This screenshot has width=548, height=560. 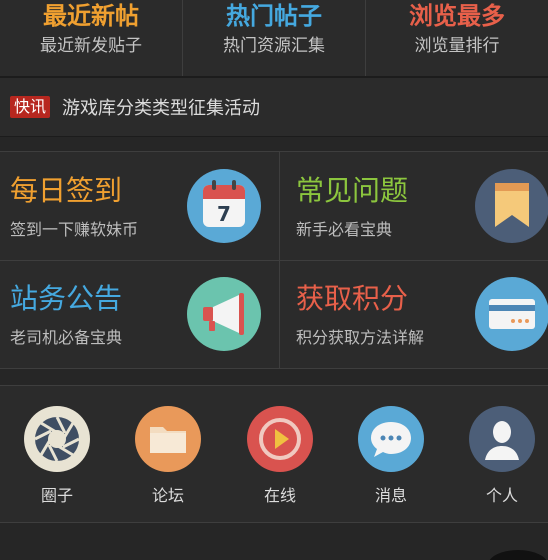 What do you see at coordinates (66, 298) in the screenshot?
I see `card-announcements-title: 站务公告` at bounding box center [66, 298].